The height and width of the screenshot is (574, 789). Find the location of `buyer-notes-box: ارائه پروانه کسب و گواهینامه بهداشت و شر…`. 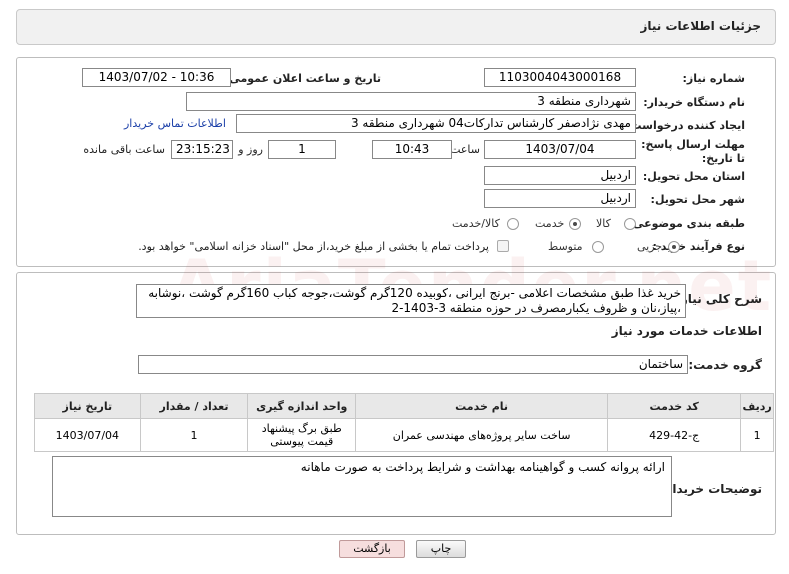

buyer-notes-box: ارائه پروانه کسب و گواهینامه بهداشت و شر… is located at coordinates (362, 486).